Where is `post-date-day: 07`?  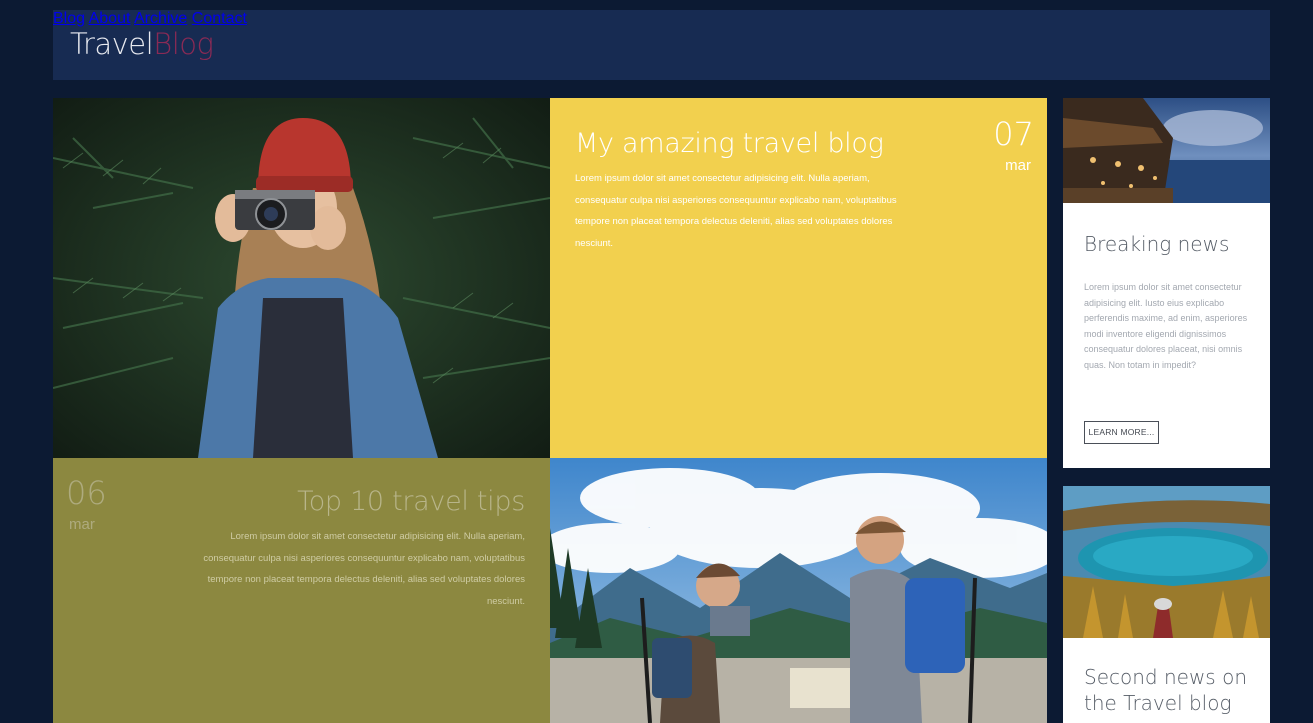
post-date-day: 07 is located at coordinates (1013, 134).